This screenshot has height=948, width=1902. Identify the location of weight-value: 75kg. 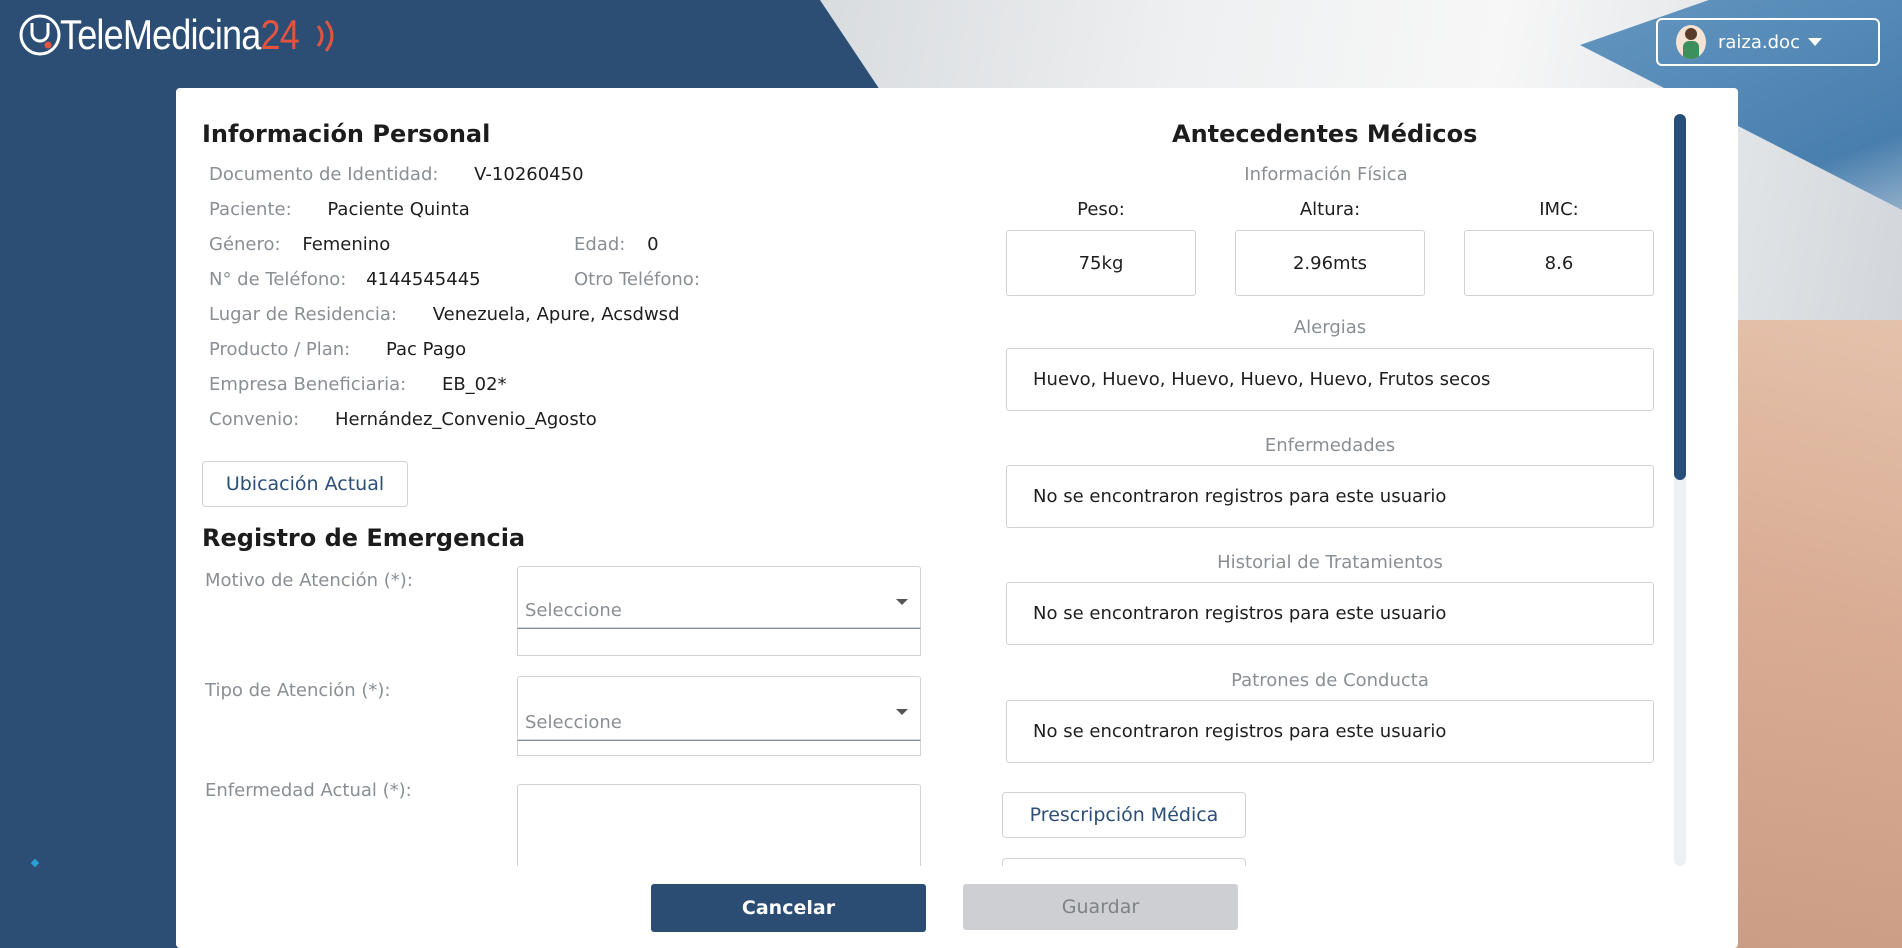
(1101, 263).